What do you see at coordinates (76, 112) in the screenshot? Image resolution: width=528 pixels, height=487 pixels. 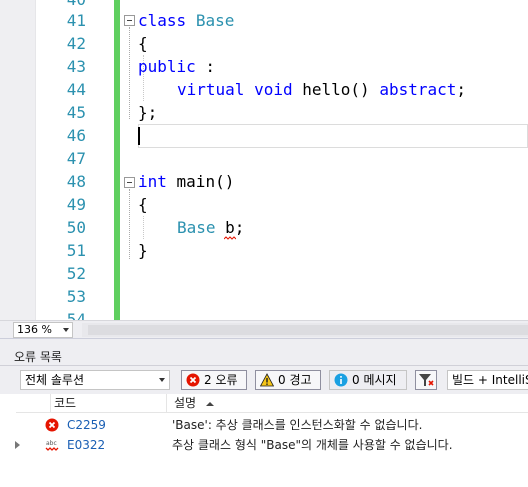 I see `line-number: 45` at bounding box center [76, 112].